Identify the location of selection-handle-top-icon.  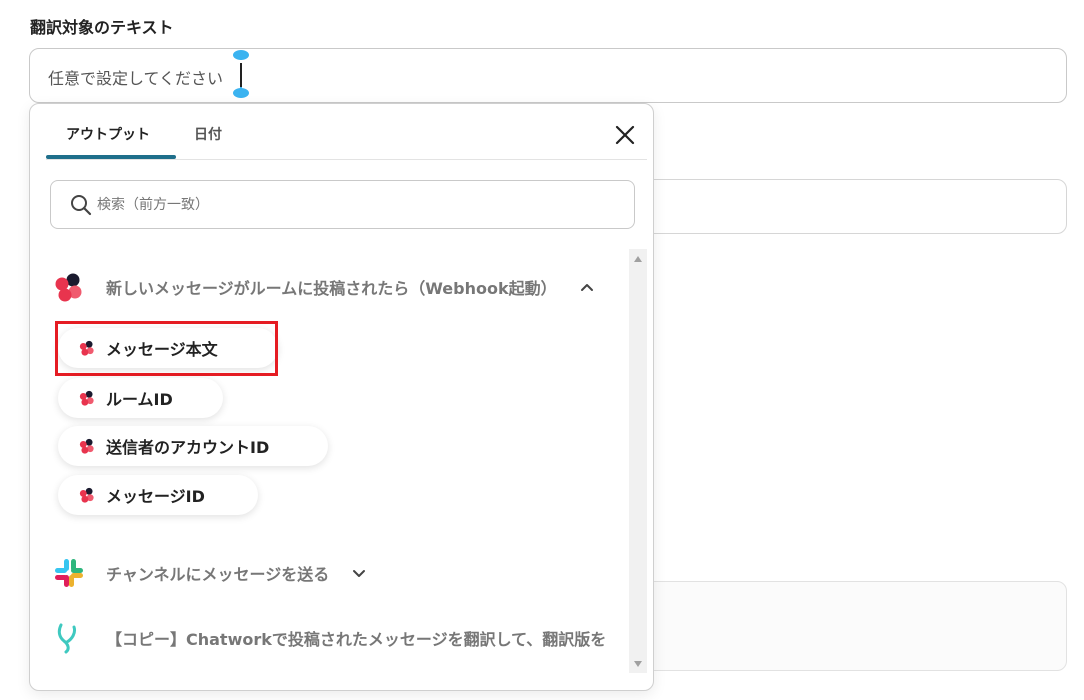
(241, 53).